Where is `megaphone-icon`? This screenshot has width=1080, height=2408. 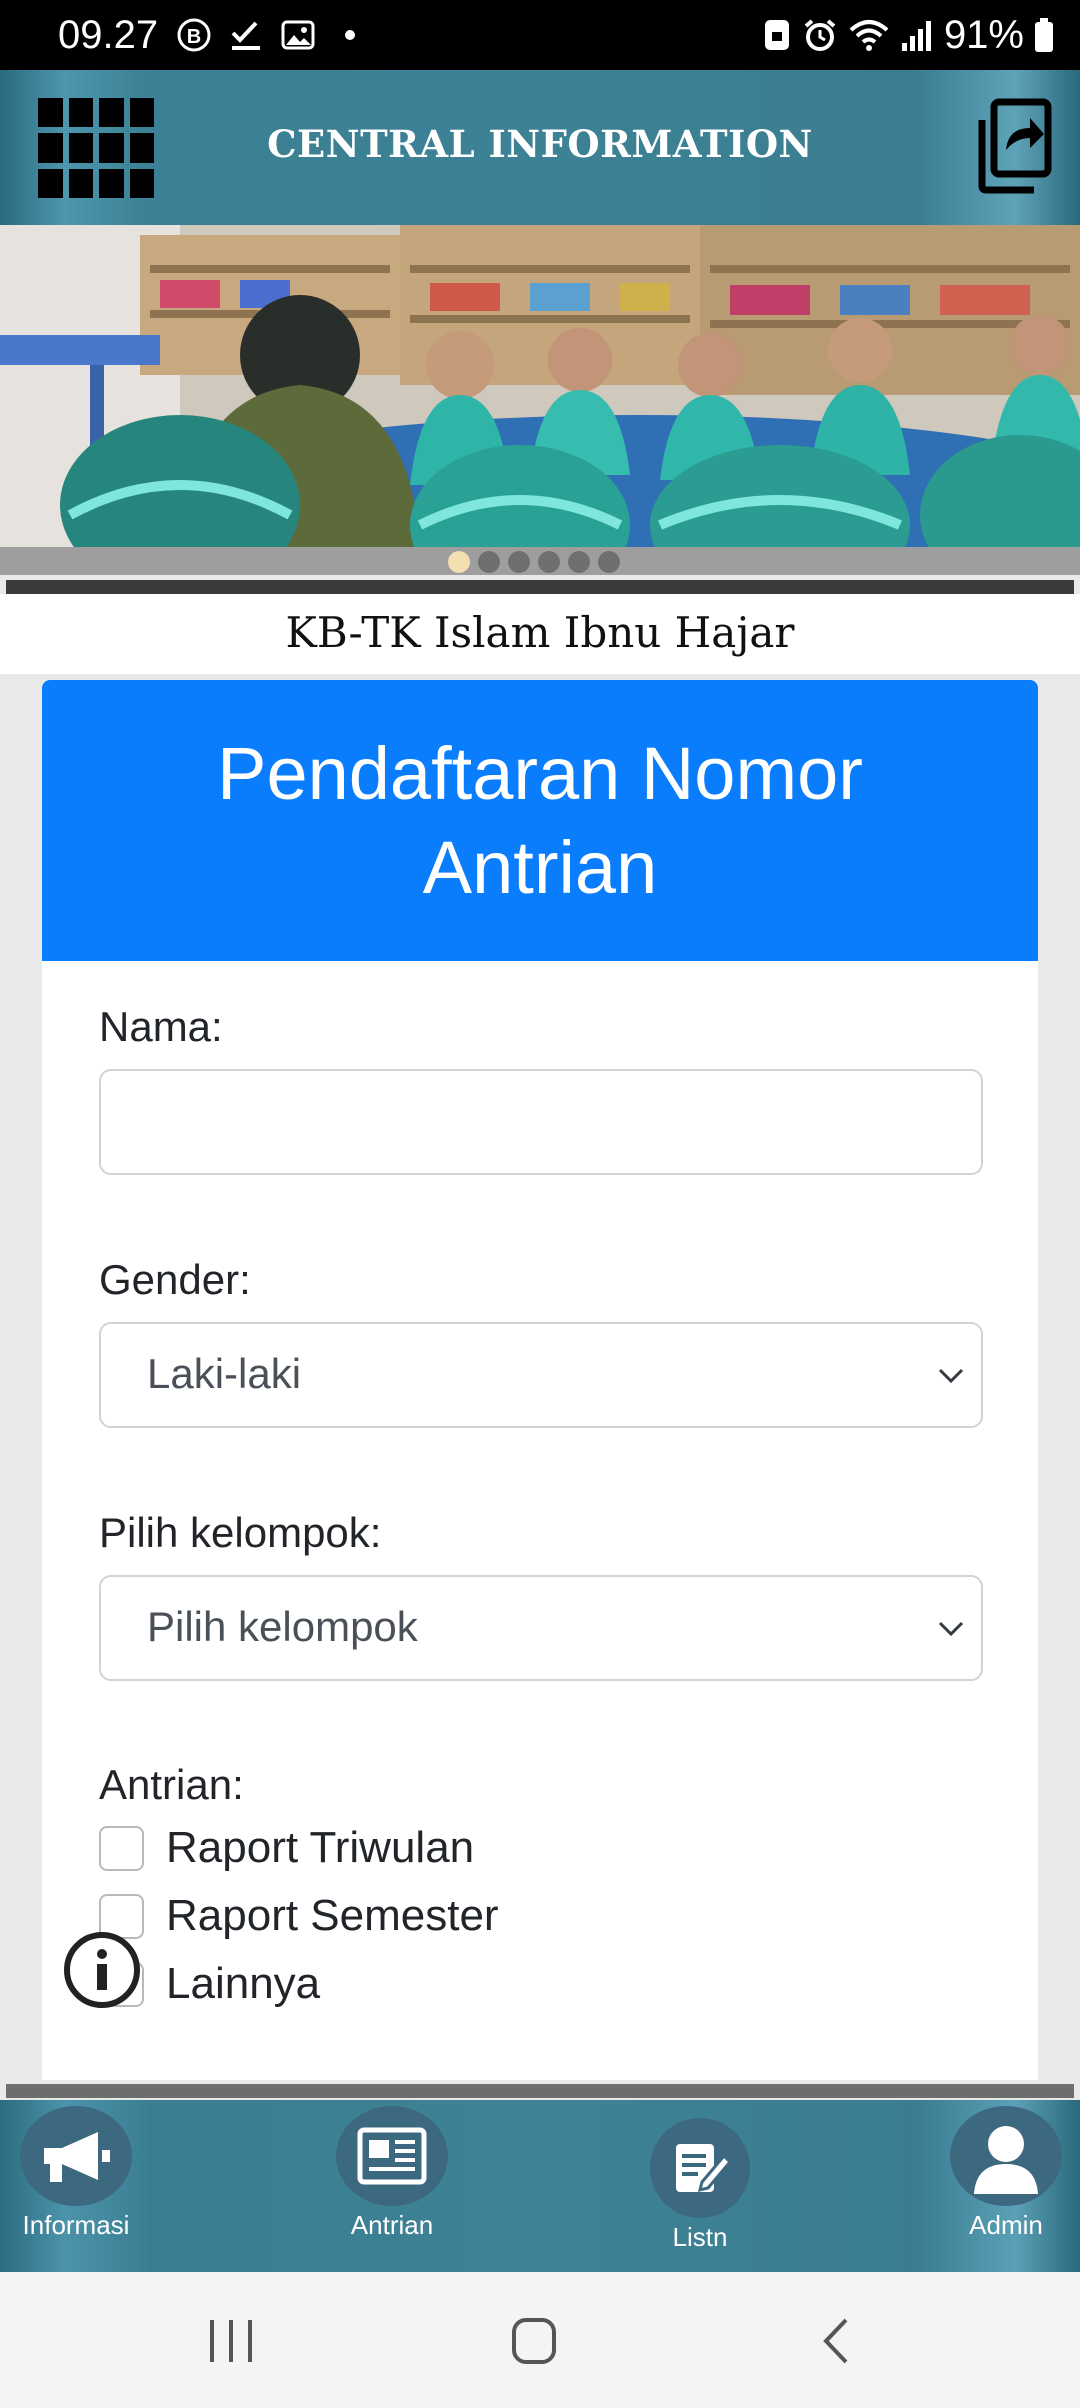
megaphone-icon is located at coordinates (76, 2156).